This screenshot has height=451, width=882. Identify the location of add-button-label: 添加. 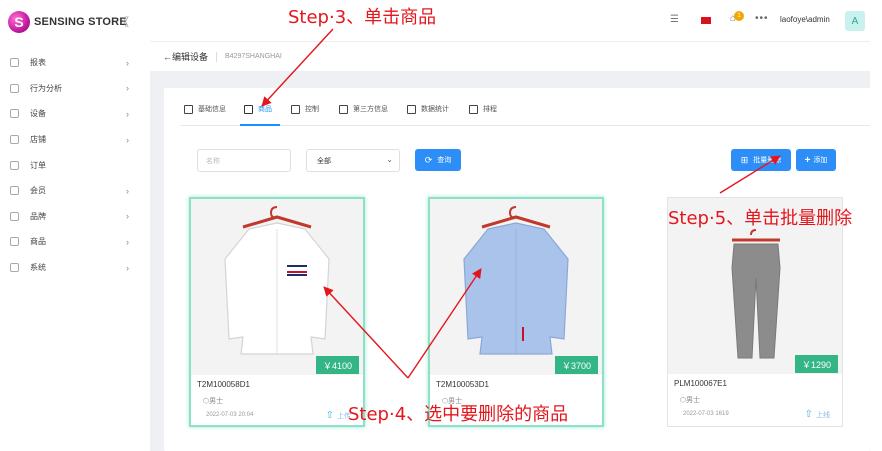
(820, 160).